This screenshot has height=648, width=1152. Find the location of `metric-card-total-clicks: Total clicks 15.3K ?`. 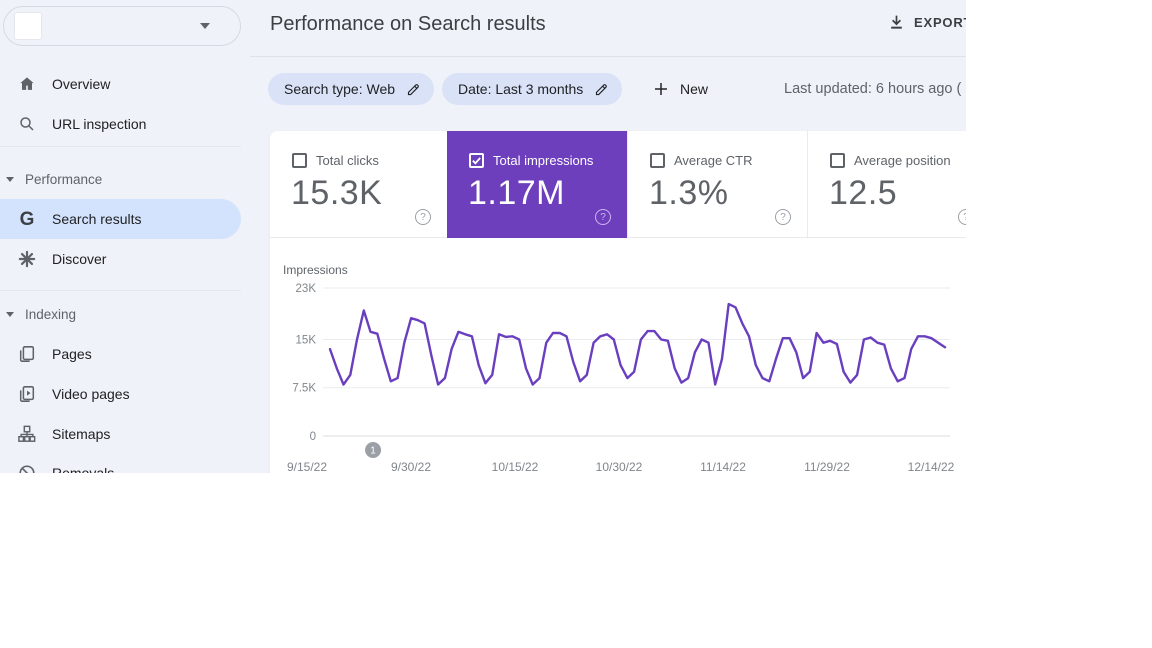

metric-card-total-clicks: Total clicks 15.3K ? is located at coordinates (358, 184).